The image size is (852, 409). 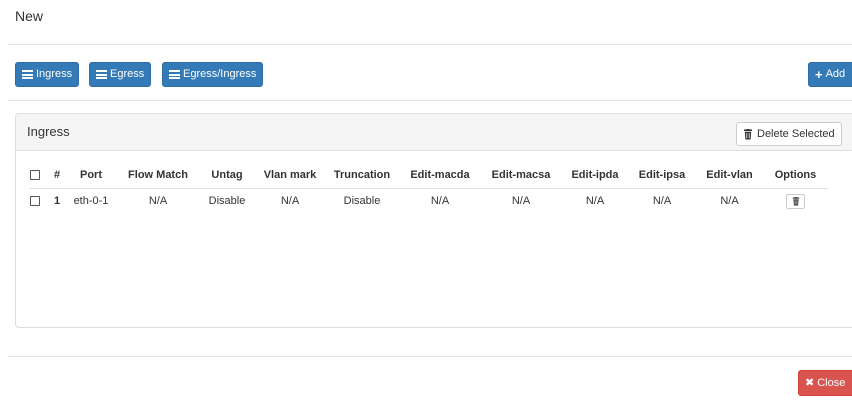 I want to click on toolbar-divider, so click(x=430, y=100).